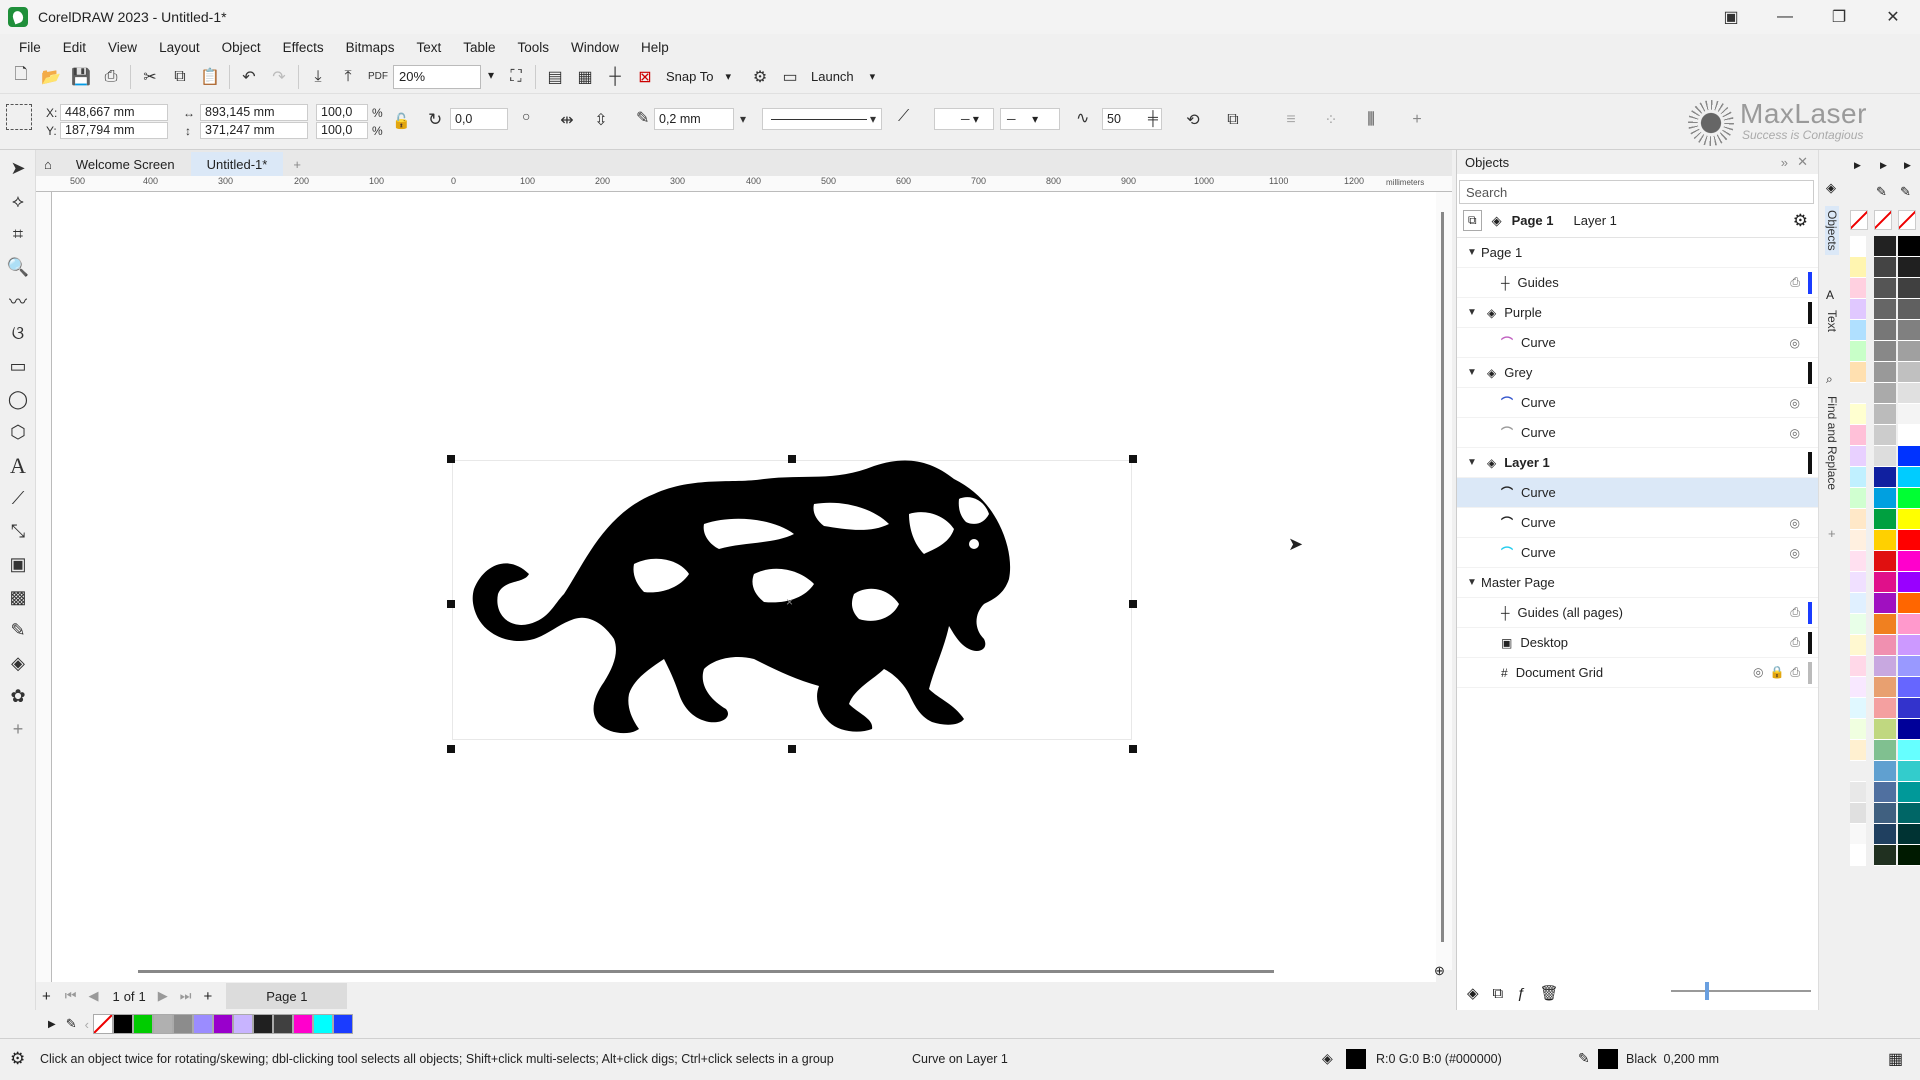 This screenshot has width=1920, height=1080. What do you see at coordinates (18, 432) in the screenshot?
I see `polygon-tool-icon: ⬡` at bounding box center [18, 432].